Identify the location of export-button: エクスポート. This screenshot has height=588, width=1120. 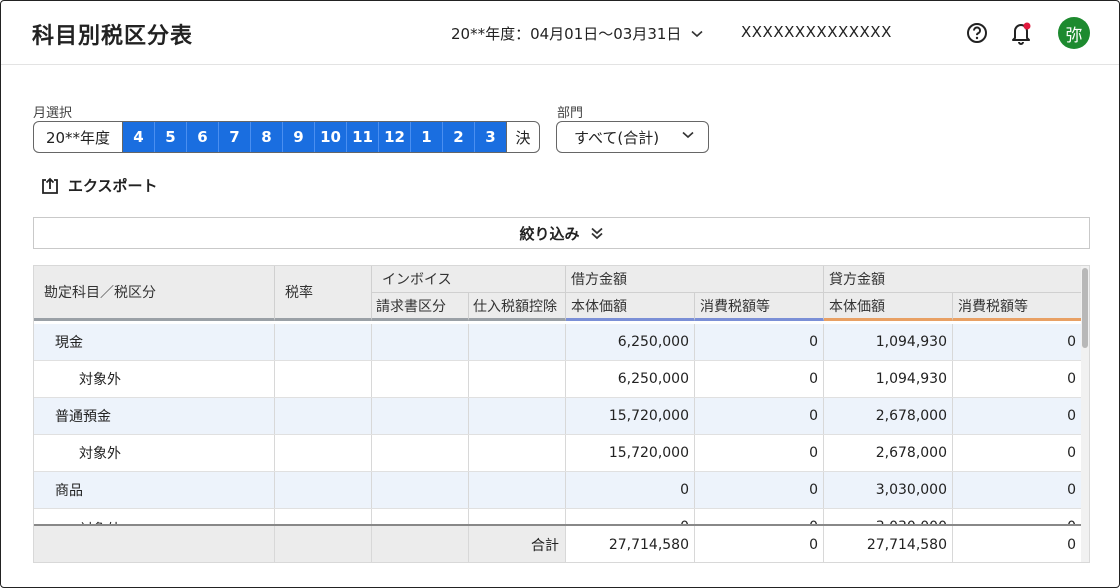
(99, 185).